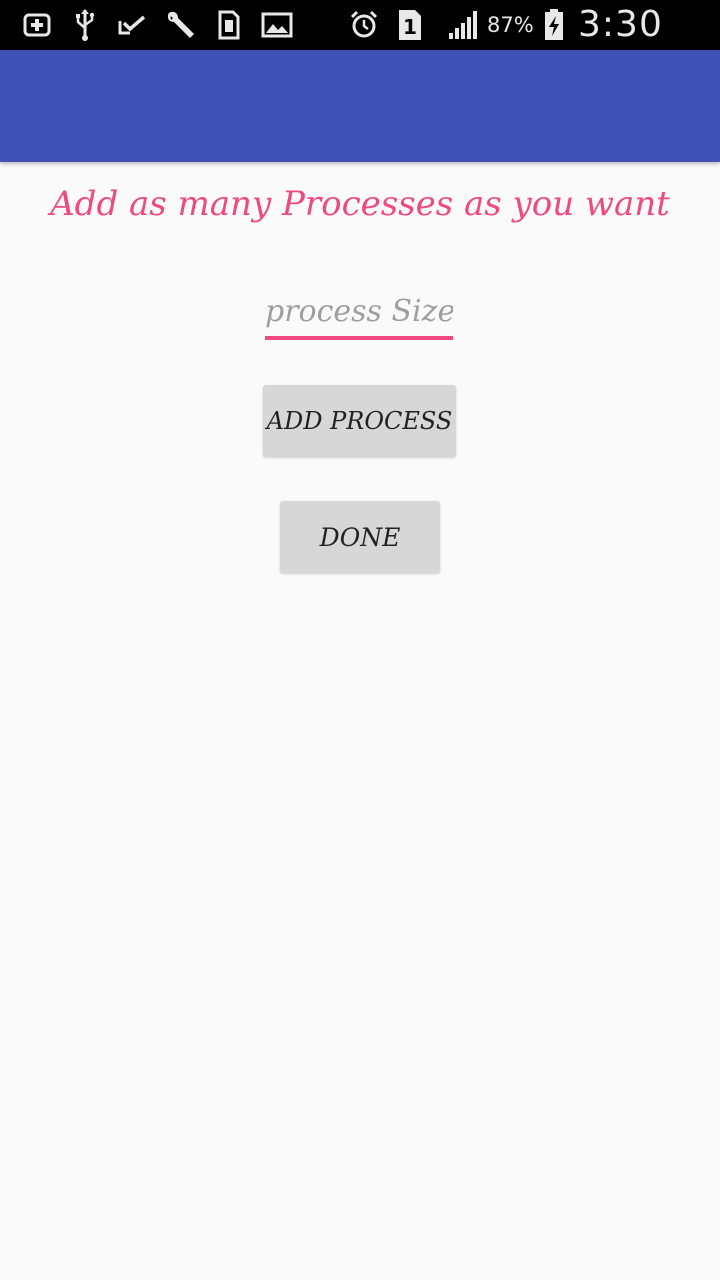 The width and height of the screenshot is (720, 1280). I want to click on status-bar: 1 87% 3:30 AM, so click(360, 47).